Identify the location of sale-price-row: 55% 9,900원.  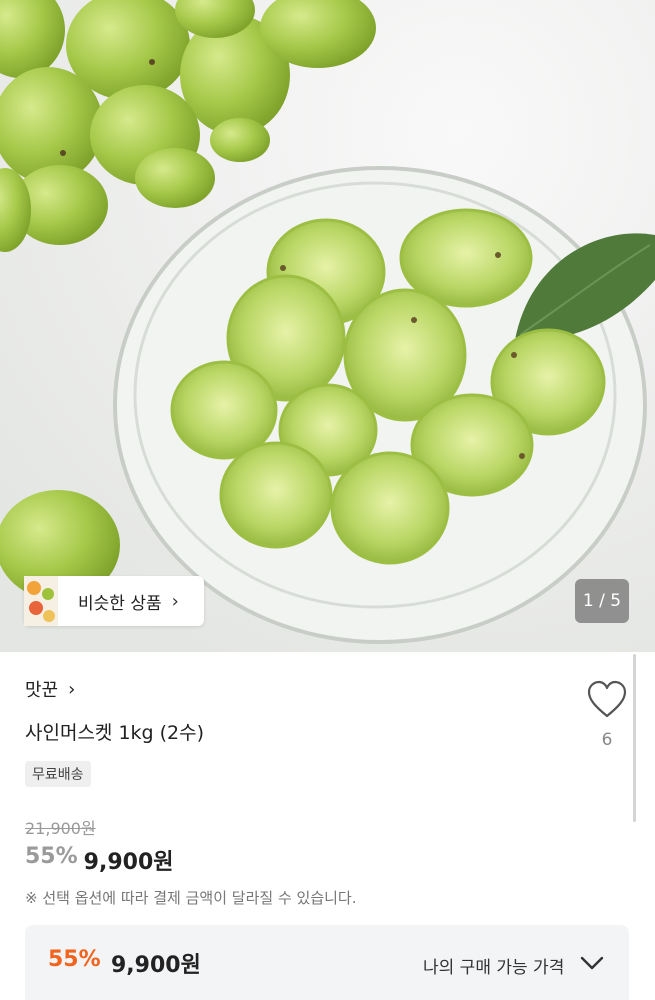
(99, 860).